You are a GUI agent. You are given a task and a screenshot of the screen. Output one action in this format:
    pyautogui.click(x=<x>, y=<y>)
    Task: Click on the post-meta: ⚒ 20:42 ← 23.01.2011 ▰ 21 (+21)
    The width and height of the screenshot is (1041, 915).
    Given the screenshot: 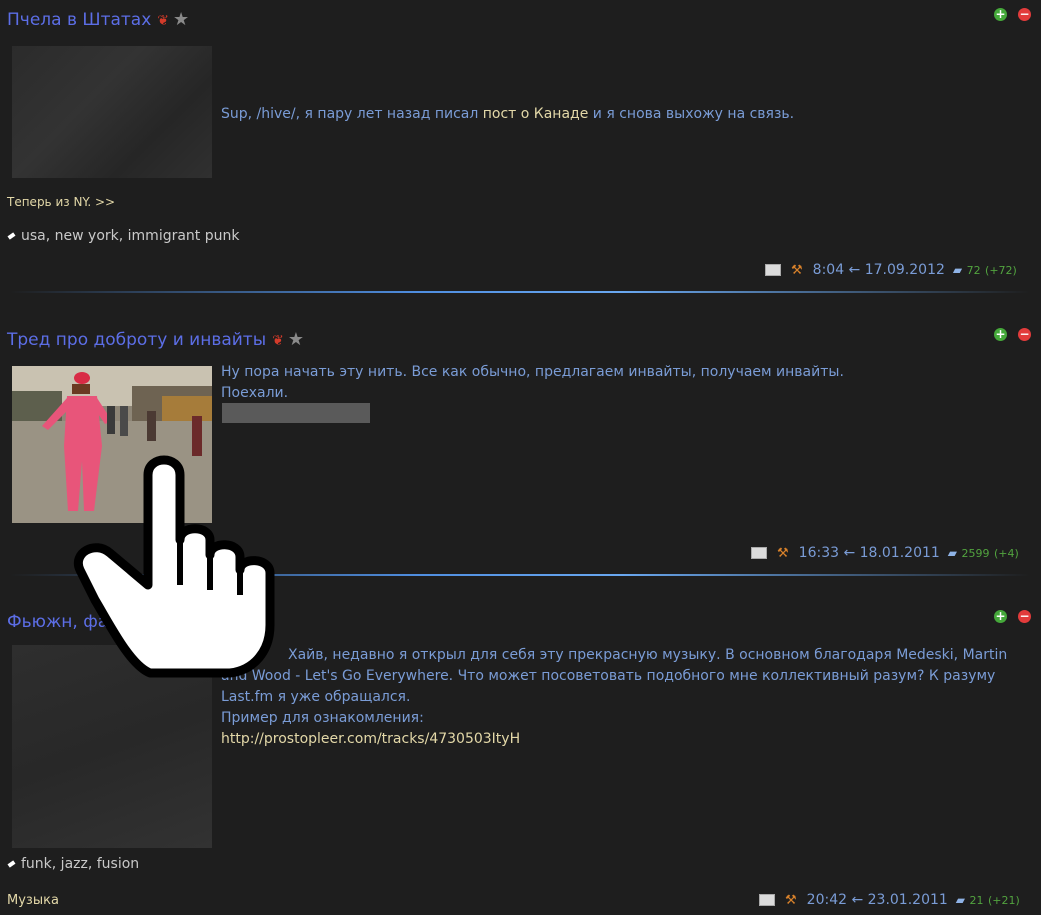 What is the action you would take?
    pyautogui.click(x=889, y=900)
    